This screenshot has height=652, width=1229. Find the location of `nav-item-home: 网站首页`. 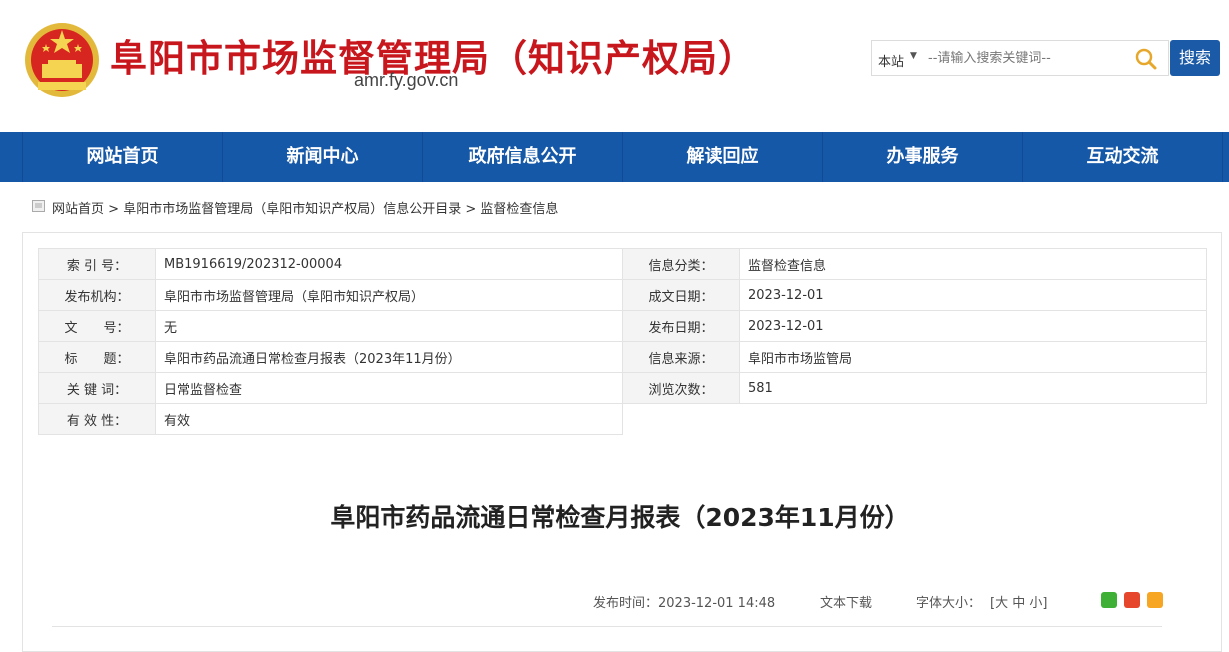

nav-item-home: 网站首页 is located at coordinates (122, 157).